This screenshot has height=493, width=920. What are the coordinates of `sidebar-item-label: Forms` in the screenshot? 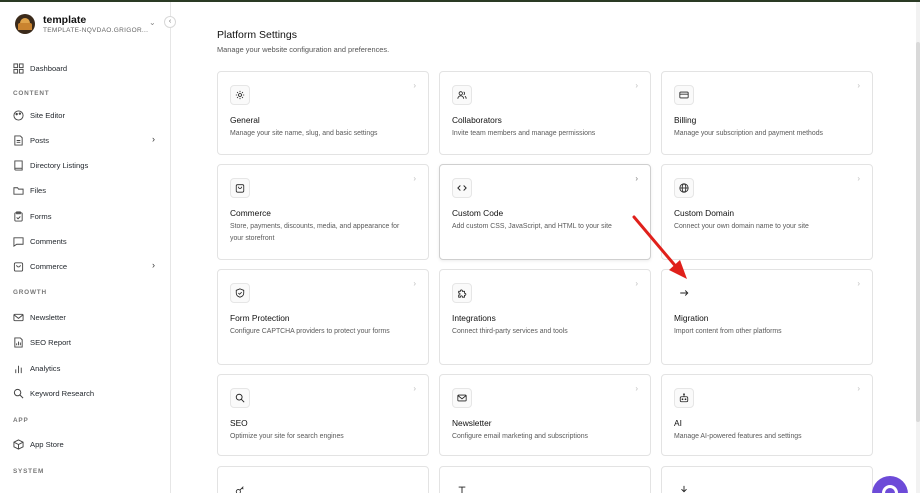 It's located at (41, 216).